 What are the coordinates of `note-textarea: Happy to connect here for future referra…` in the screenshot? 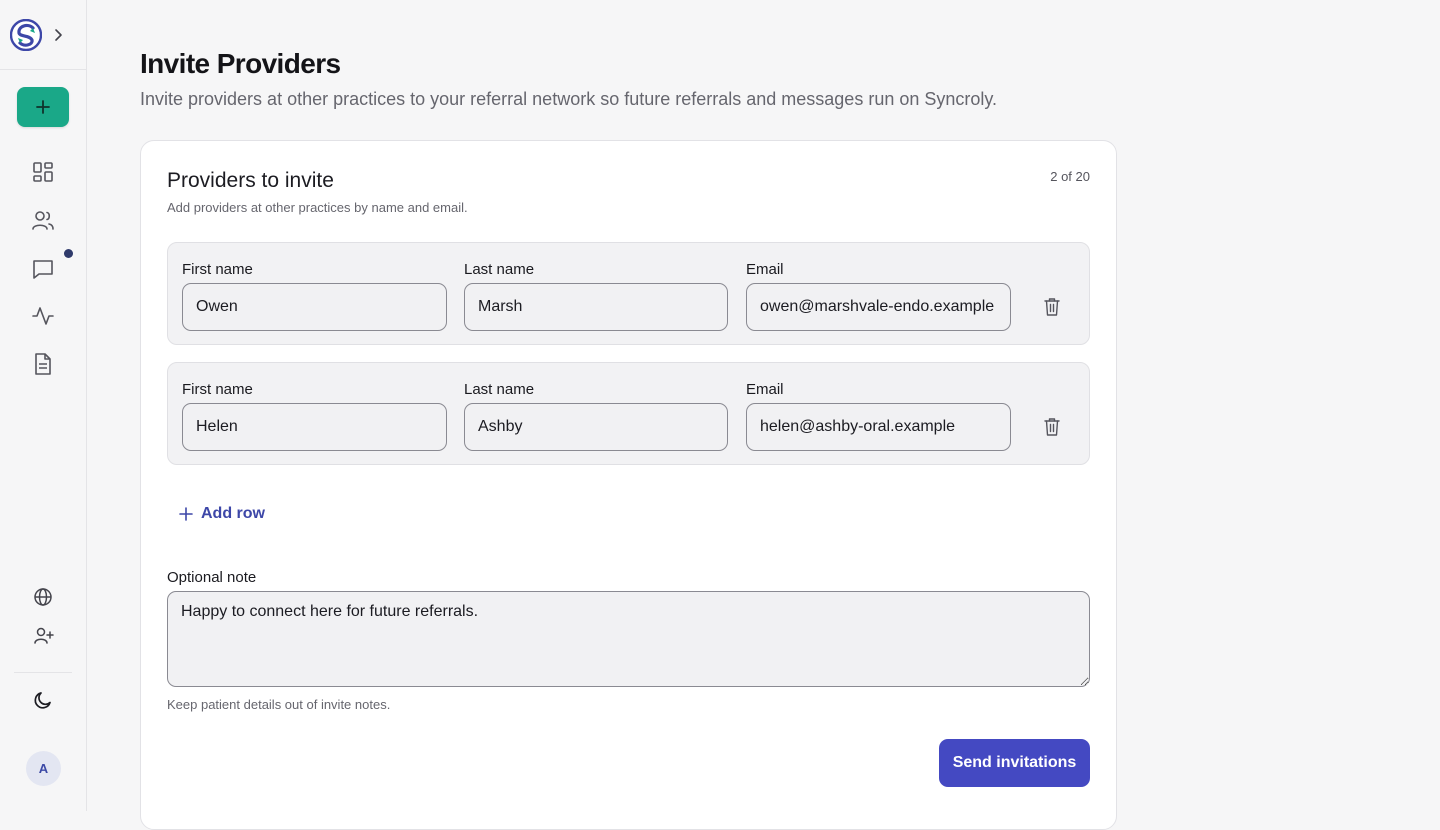 It's located at (628, 639).